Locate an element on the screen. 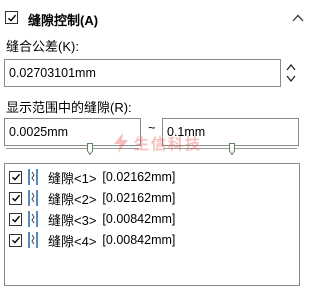 Image resolution: width=320 pixels, height=286 pixels. list-item: 缝隙<4> [0.00842mm] is located at coordinates (92, 240).